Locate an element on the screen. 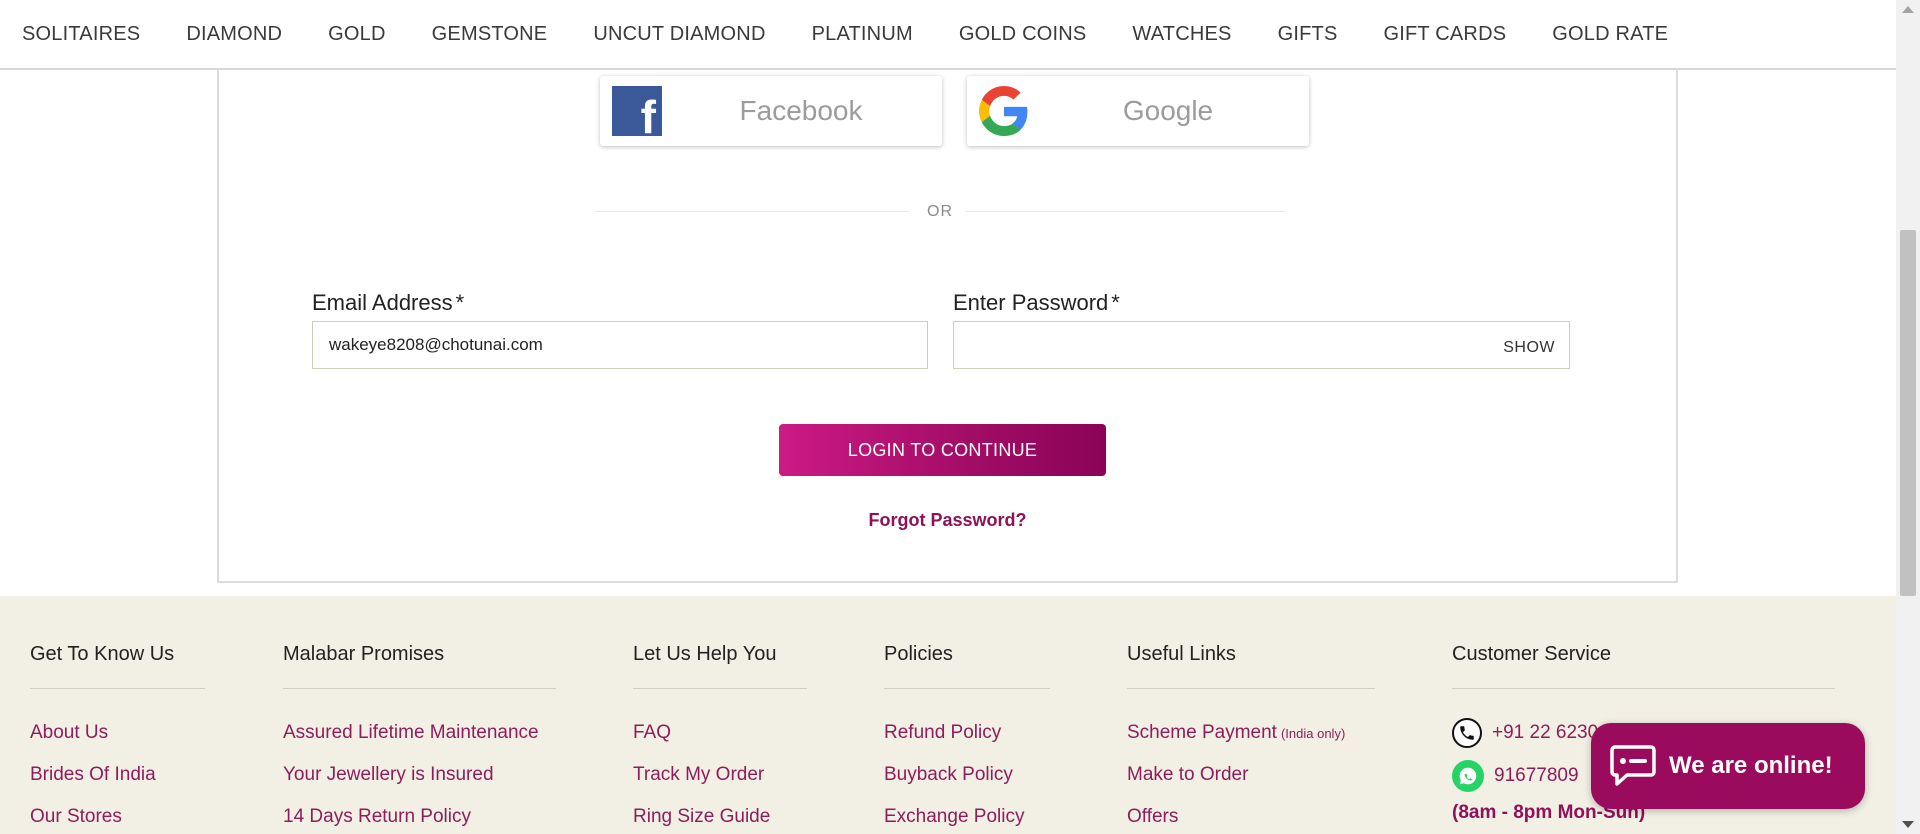 The image size is (1920, 834). footer-link-jewellery-insured: Your Jewellery is Insured is located at coordinates (388, 775).